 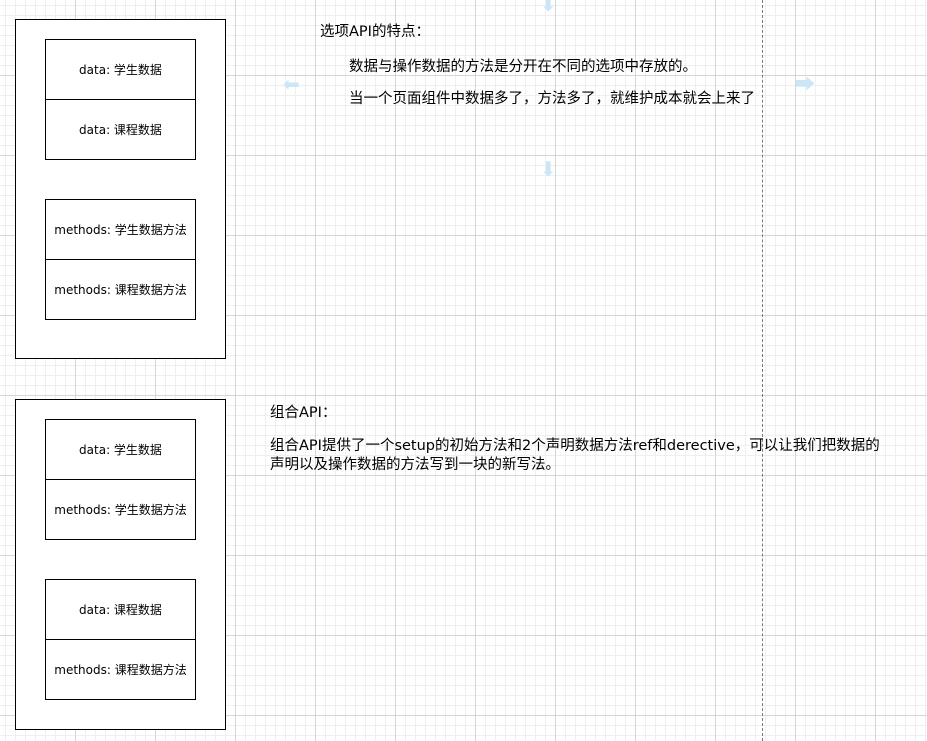 What do you see at coordinates (762, 370) in the screenshot?
I see `page-guide-line` at bounding box center [762, 370].